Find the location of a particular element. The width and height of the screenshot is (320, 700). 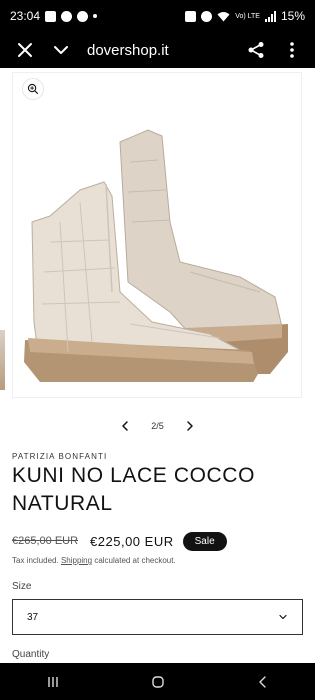

regular-price: €265,00 EUR is located at coordinates (45, 541).